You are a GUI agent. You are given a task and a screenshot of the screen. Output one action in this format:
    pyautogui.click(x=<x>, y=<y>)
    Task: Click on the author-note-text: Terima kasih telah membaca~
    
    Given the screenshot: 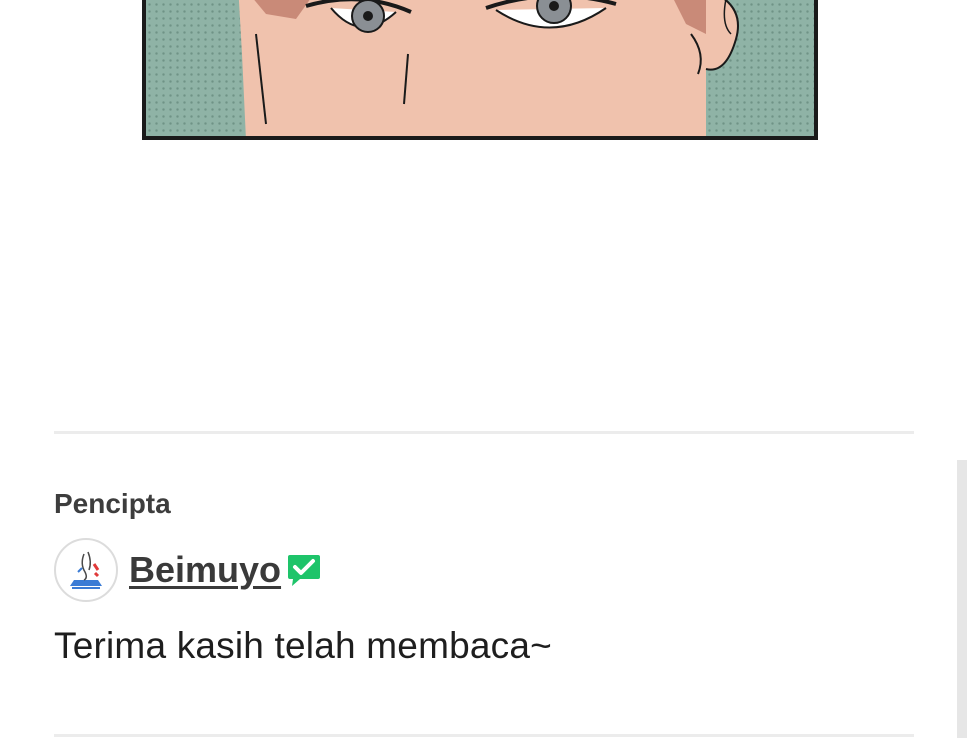 What is the action you would take?
    pyautogui.click(x=303, y=645)
    